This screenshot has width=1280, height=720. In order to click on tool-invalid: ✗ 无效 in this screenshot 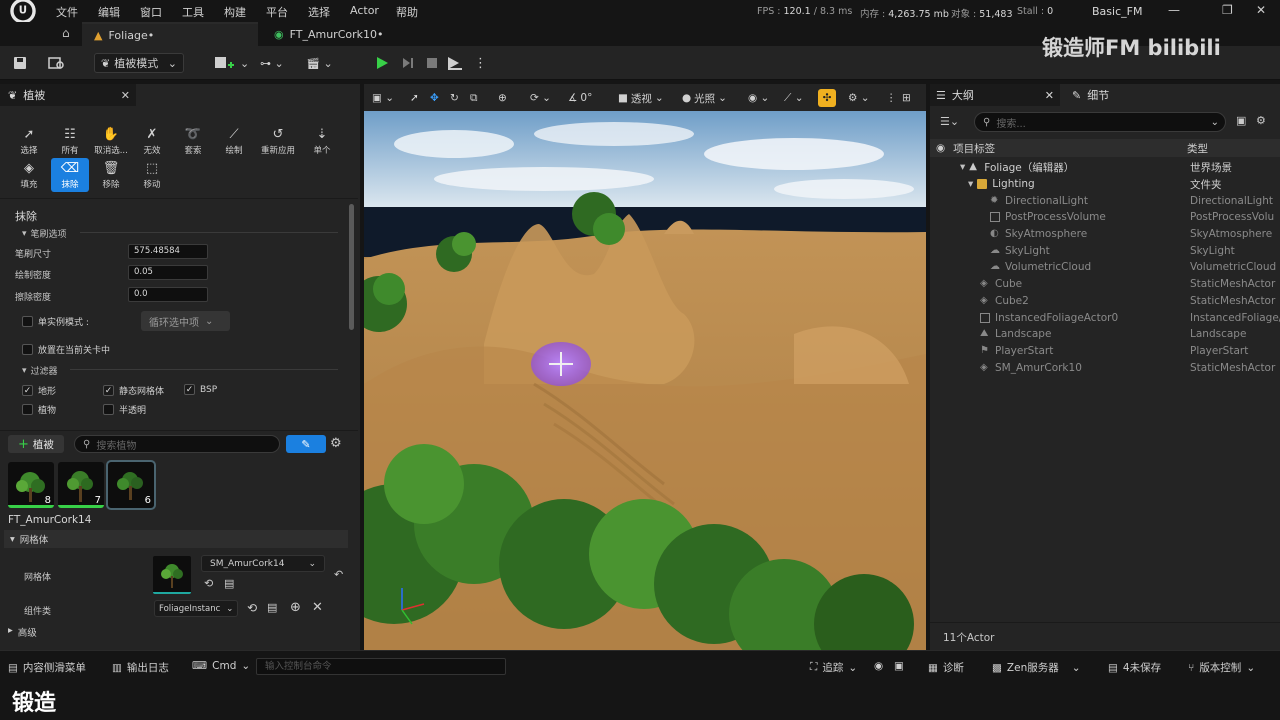, I will do `click(152, 141)`.